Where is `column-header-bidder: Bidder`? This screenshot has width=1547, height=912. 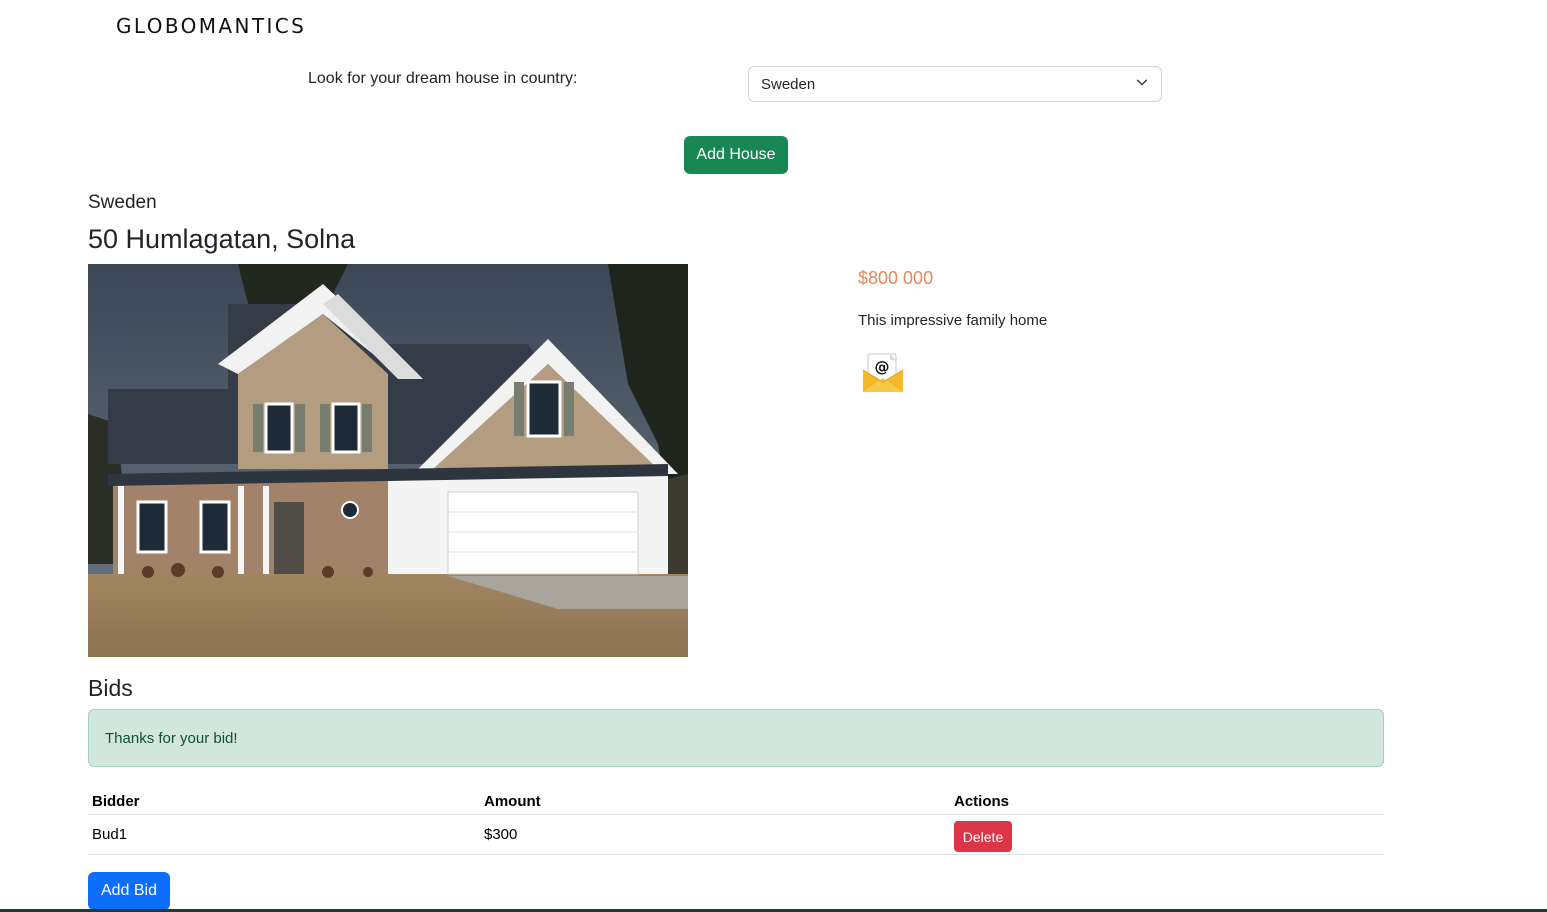
column-header-bidder: Bidder is located at coordinates (284, 800).